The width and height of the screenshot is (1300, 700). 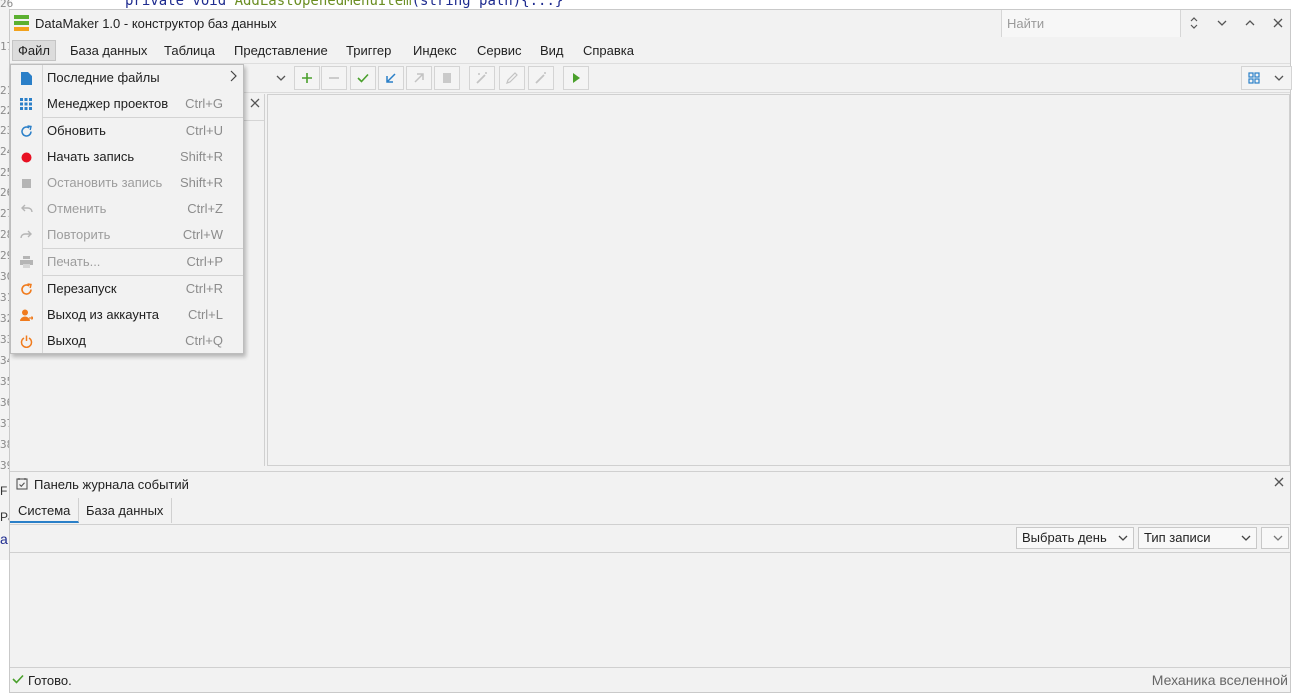 I want to click on restart-icon, so click(x=26, y=289).